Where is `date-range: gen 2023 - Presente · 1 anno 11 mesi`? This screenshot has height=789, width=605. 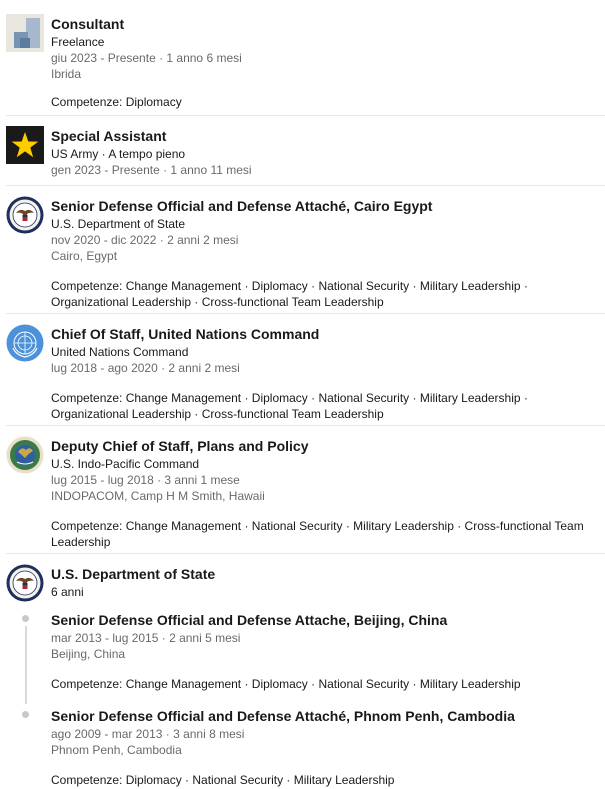
date-range: gen 2023 - Presente · 1 anno 11 mesi is located at coordinates (151, 170).